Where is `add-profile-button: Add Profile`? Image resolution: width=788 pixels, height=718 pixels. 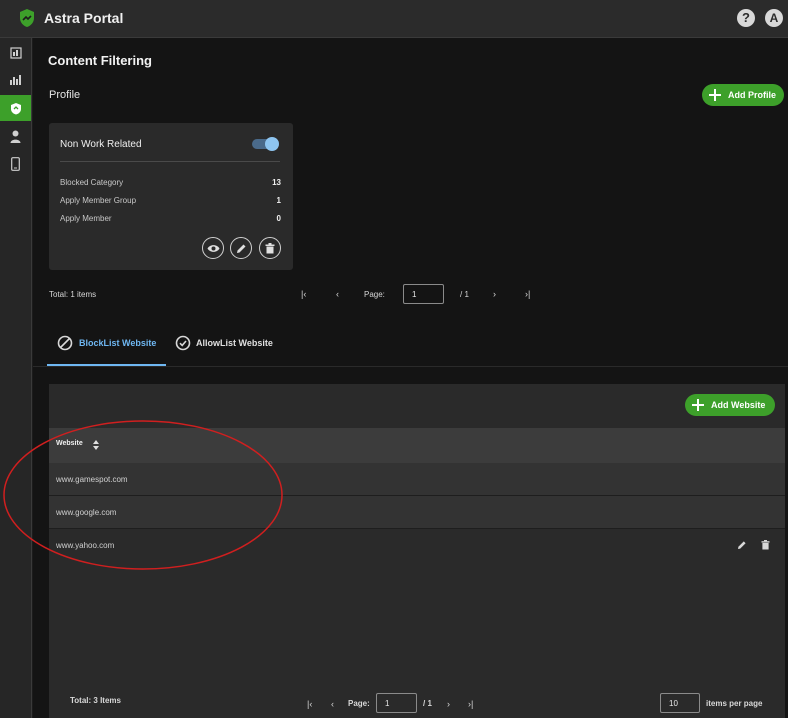 add-profile-button: Add Profile is located at coordinates (743, 95).